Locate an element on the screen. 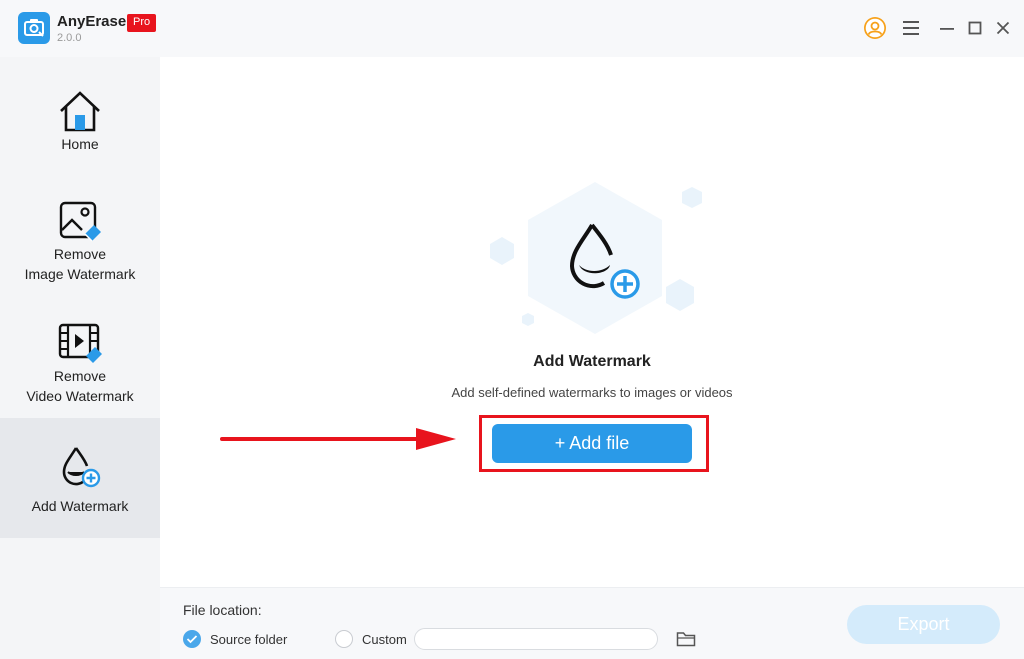 This screenshot has width=1024, height=659. source-folder-label: Source folder is located at coordinates (248, 639).